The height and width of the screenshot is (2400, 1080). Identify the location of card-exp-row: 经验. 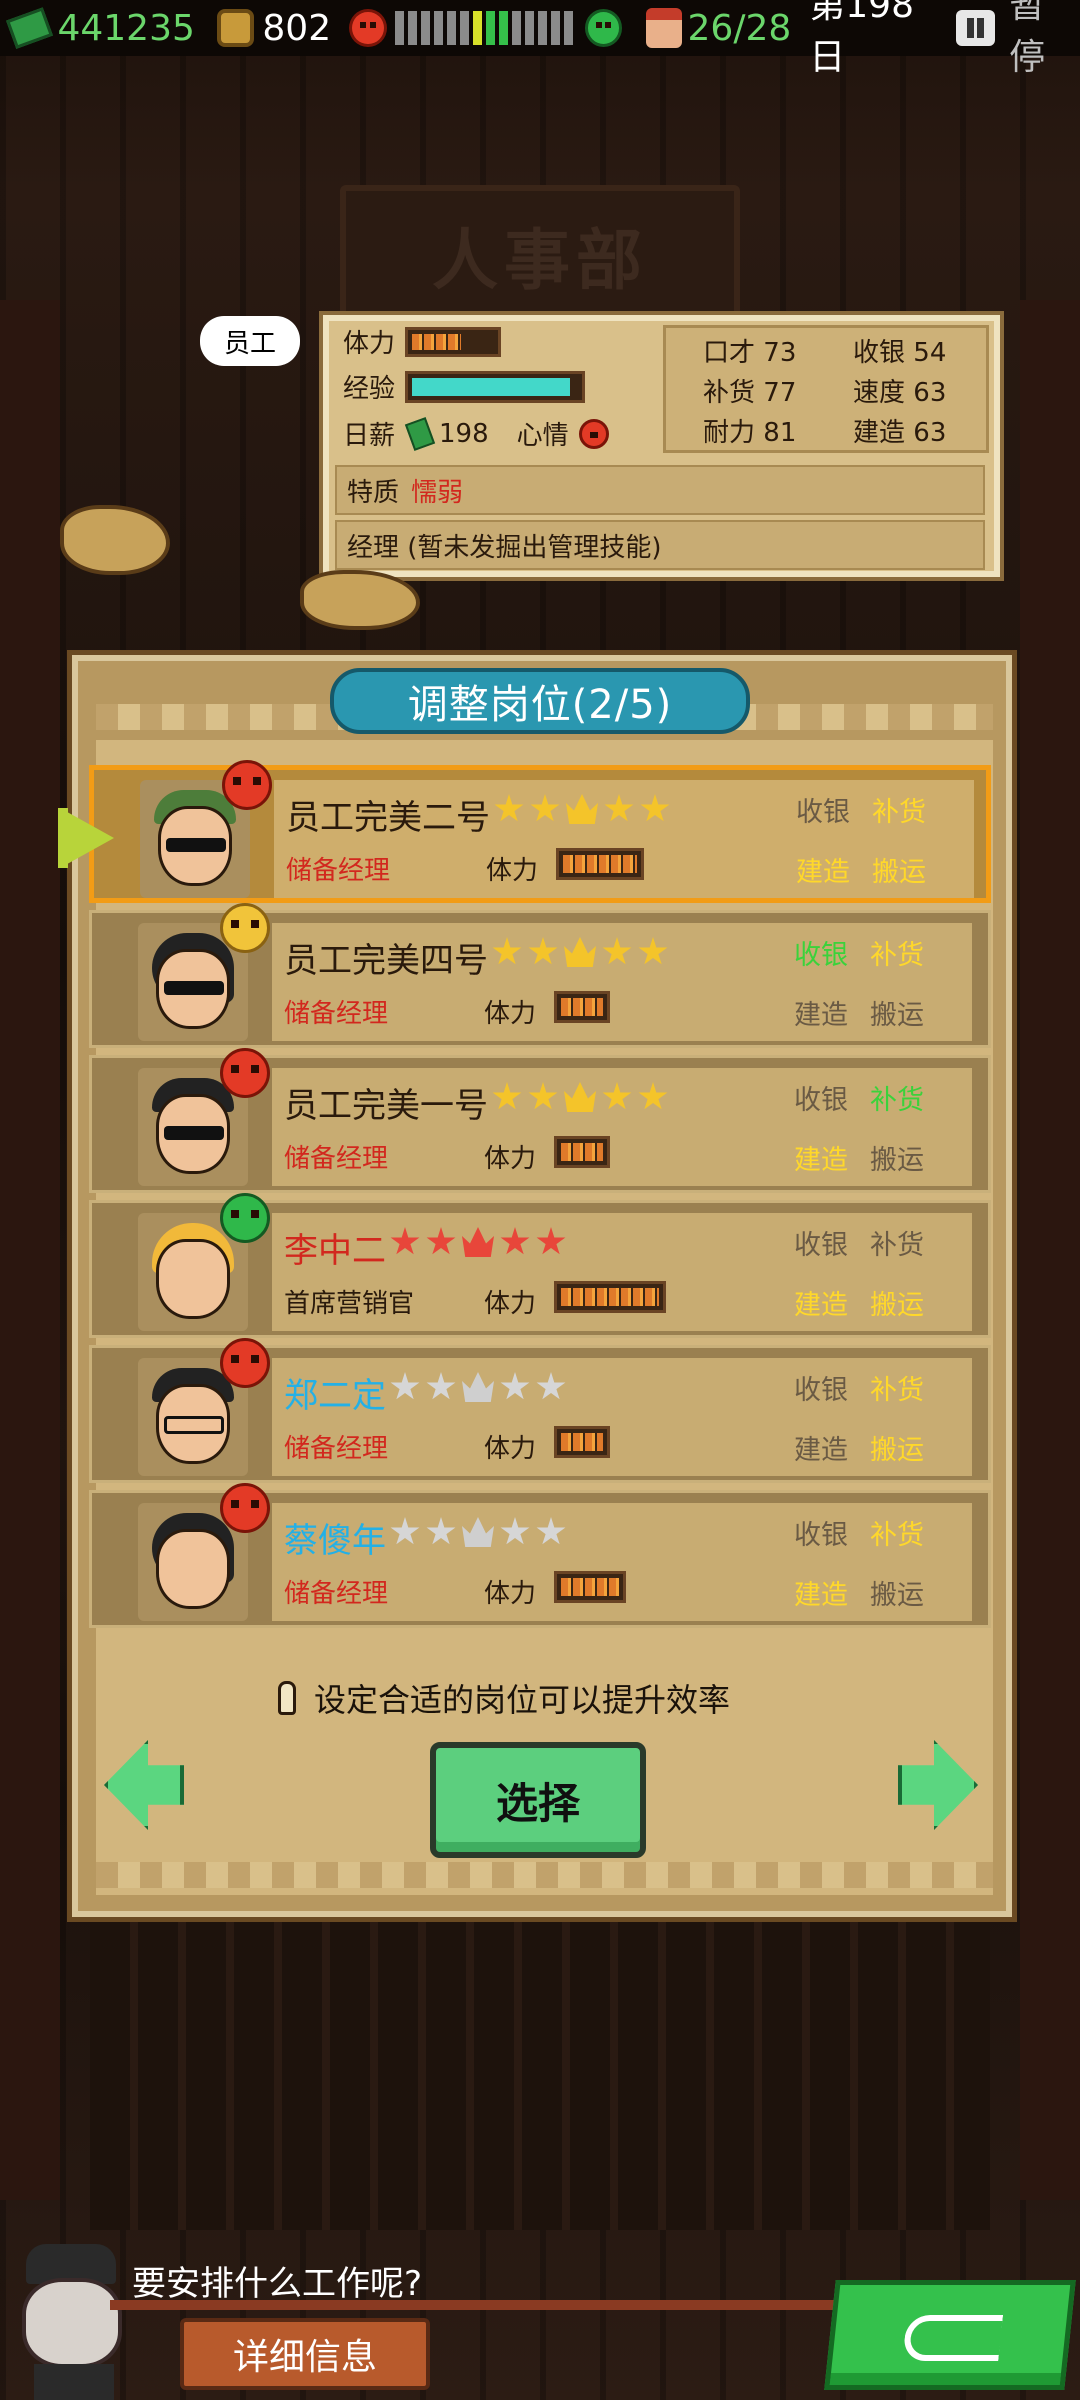
(464, 386).